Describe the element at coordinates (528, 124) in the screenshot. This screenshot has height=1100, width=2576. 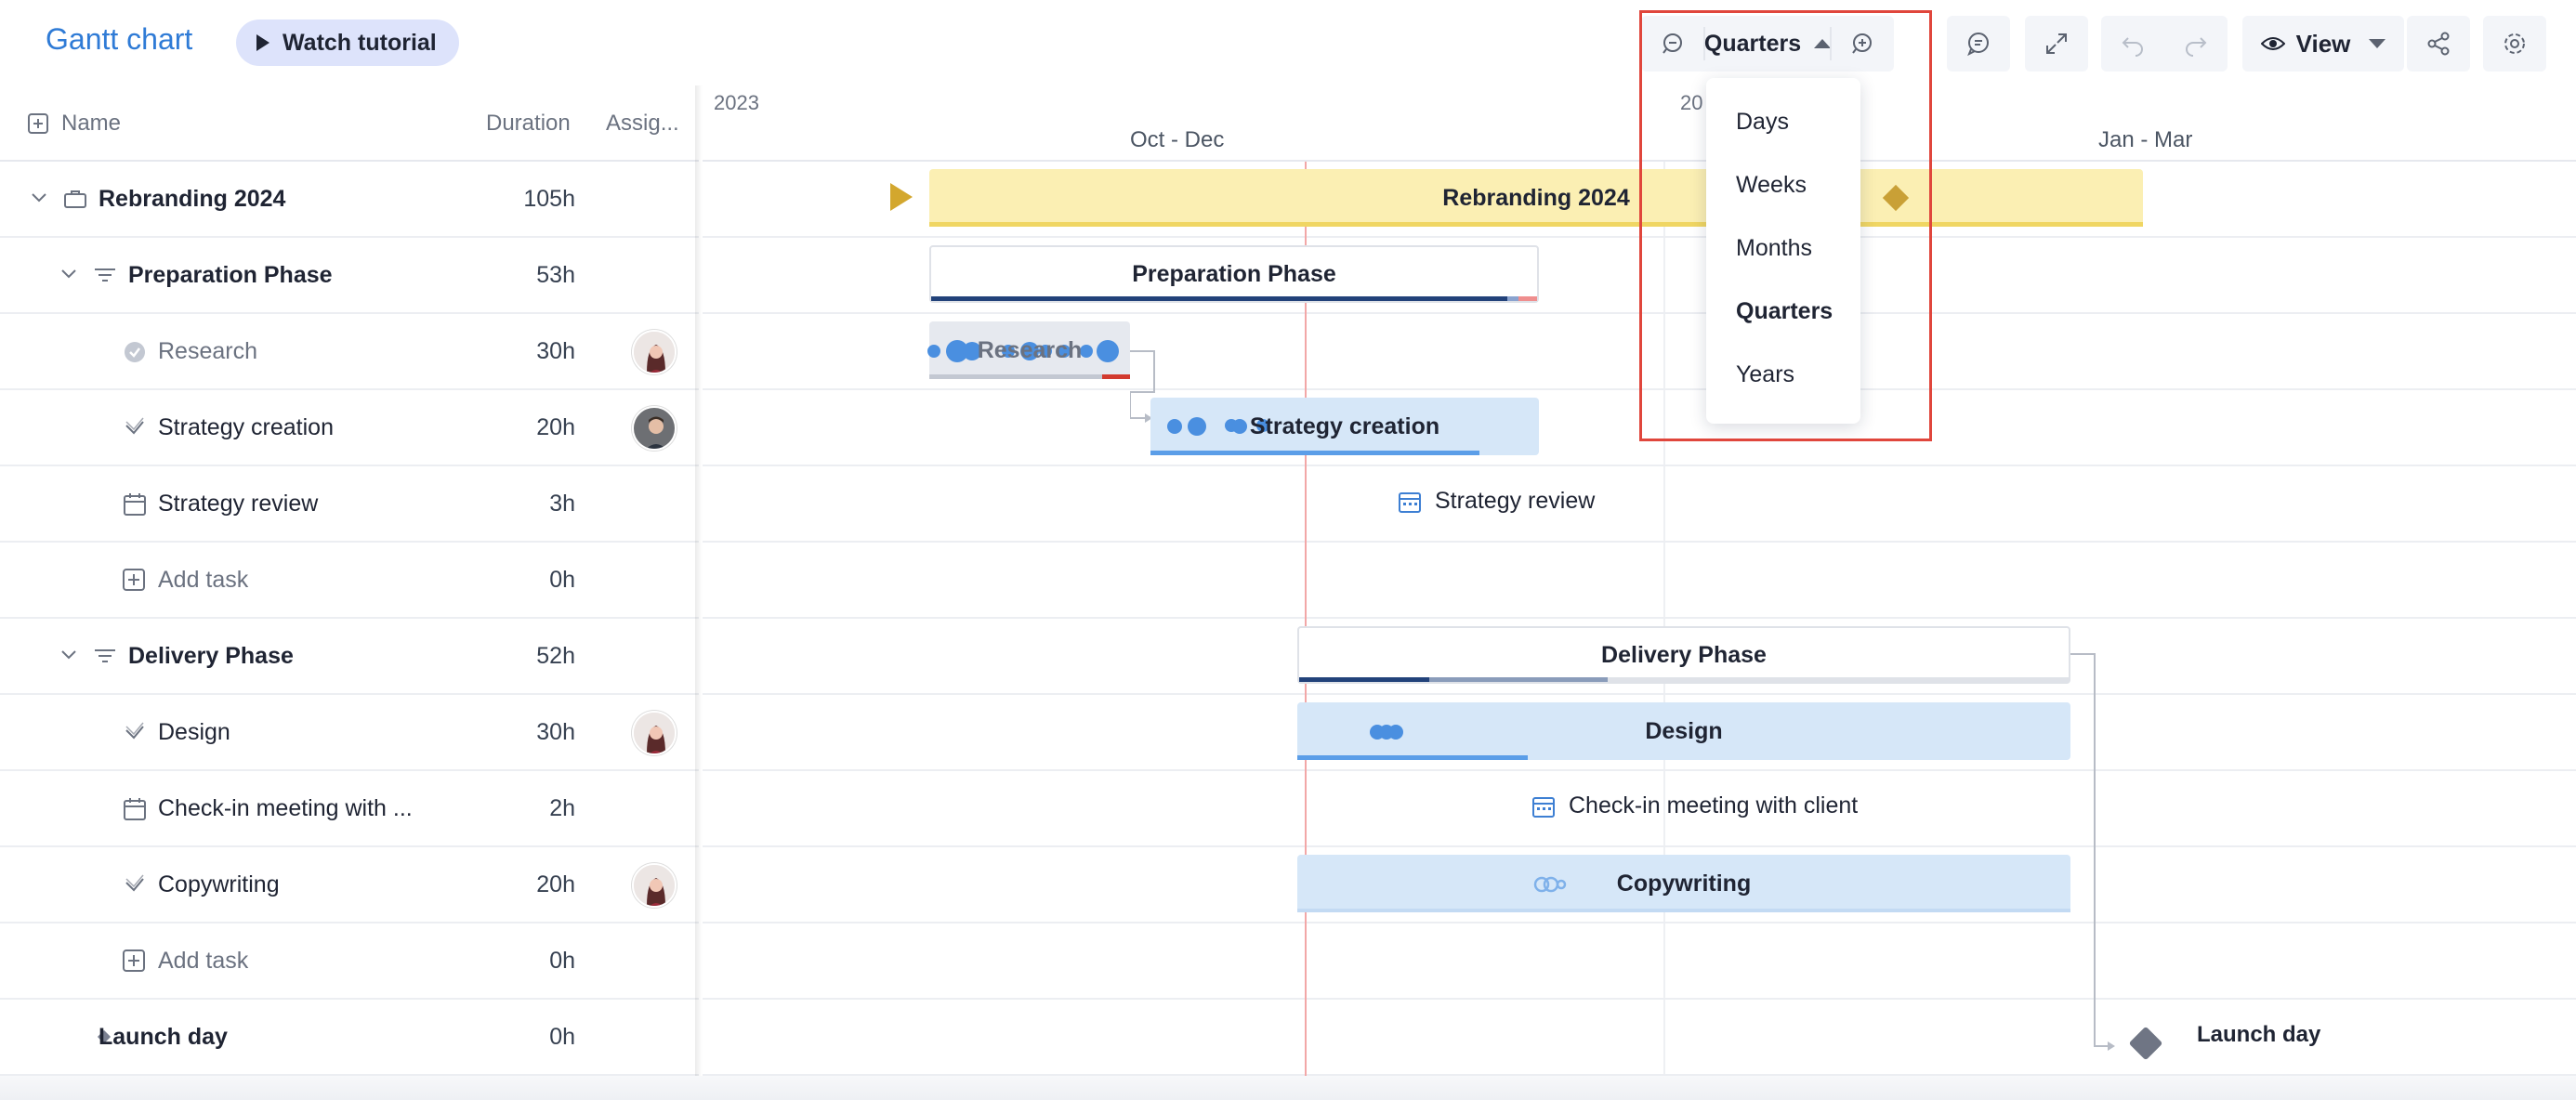
I see `duration-column-header: Duration` at that location.